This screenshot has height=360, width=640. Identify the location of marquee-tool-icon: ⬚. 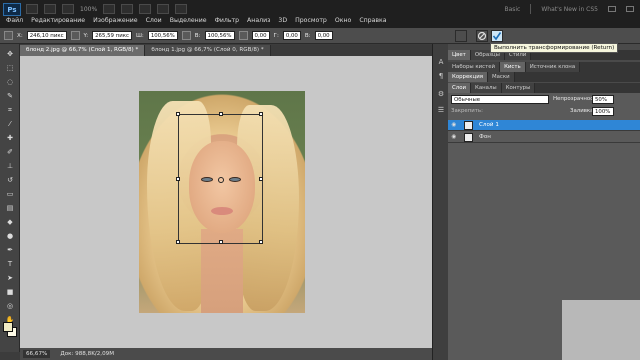
(10, 68).